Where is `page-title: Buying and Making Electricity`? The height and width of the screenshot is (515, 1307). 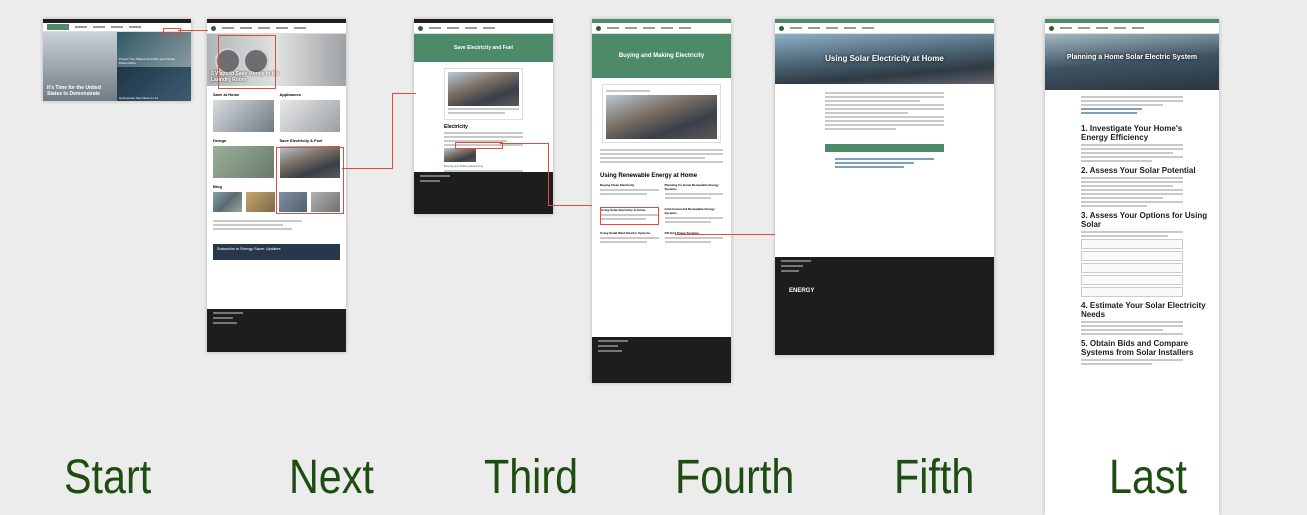 page-title: Buying and Making Electricity is located at coordinates (661, 56).